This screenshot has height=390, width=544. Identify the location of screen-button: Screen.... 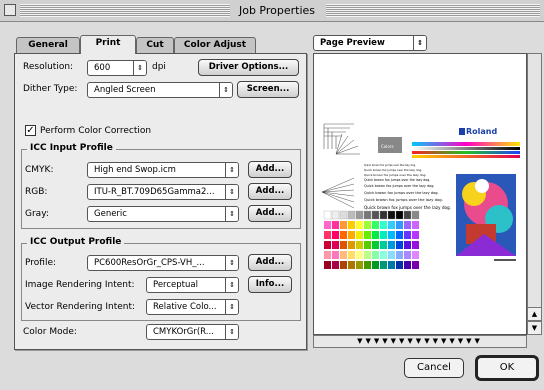
(268, 89).